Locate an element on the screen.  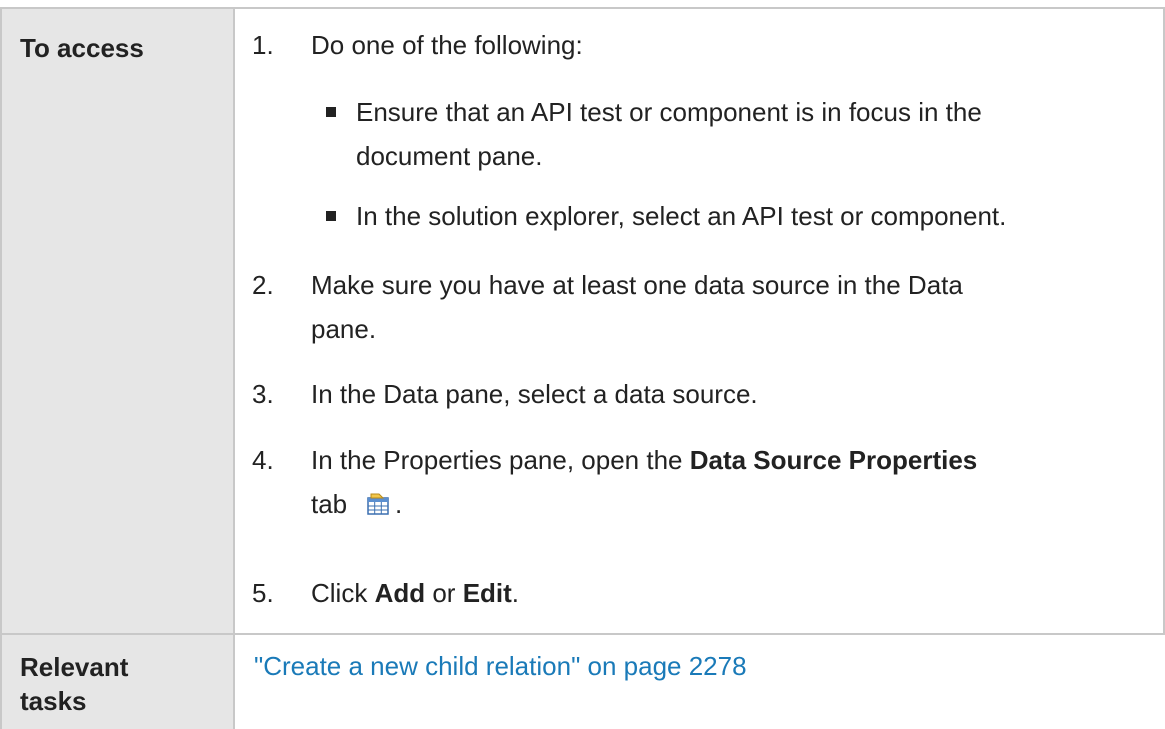
label-line: tasks is located at coordinates (53, 701).